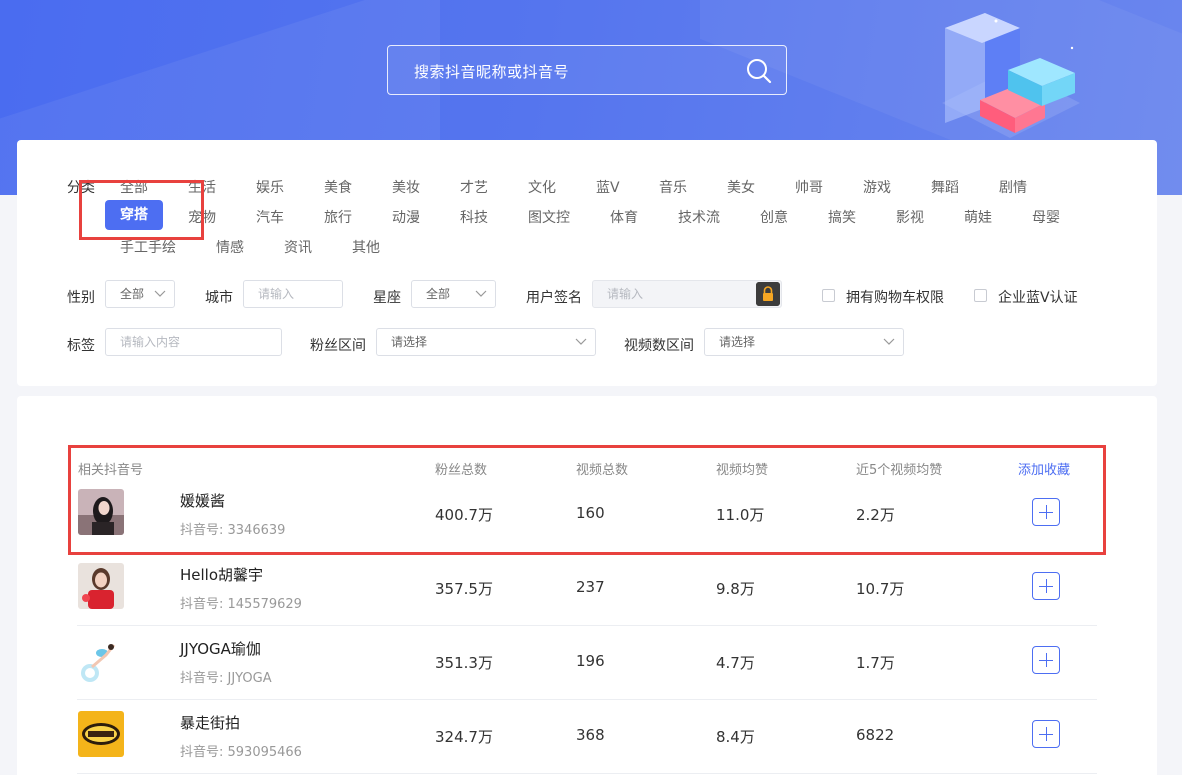 The image size is (1182, 775). What do you see at coordinates (1046, 217) in the screenshot?
I see `category-mother-baby: 母婴` at bounding box center [1046, 217].